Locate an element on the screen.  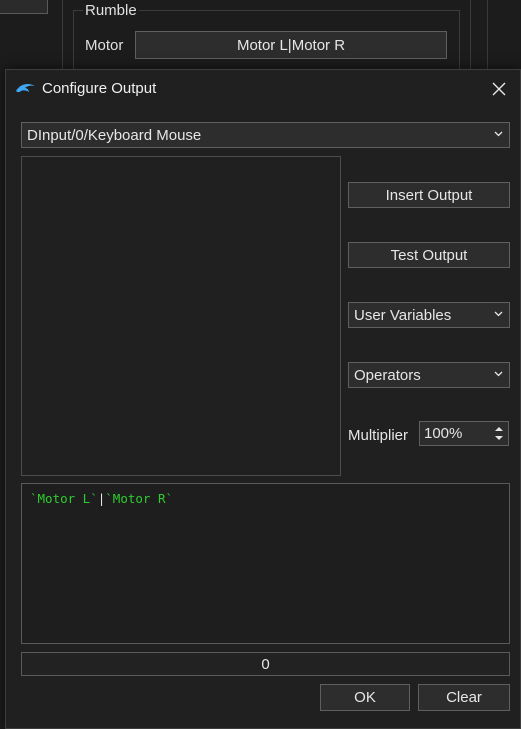
ok-button: OK is located at coordinates (365, 697).